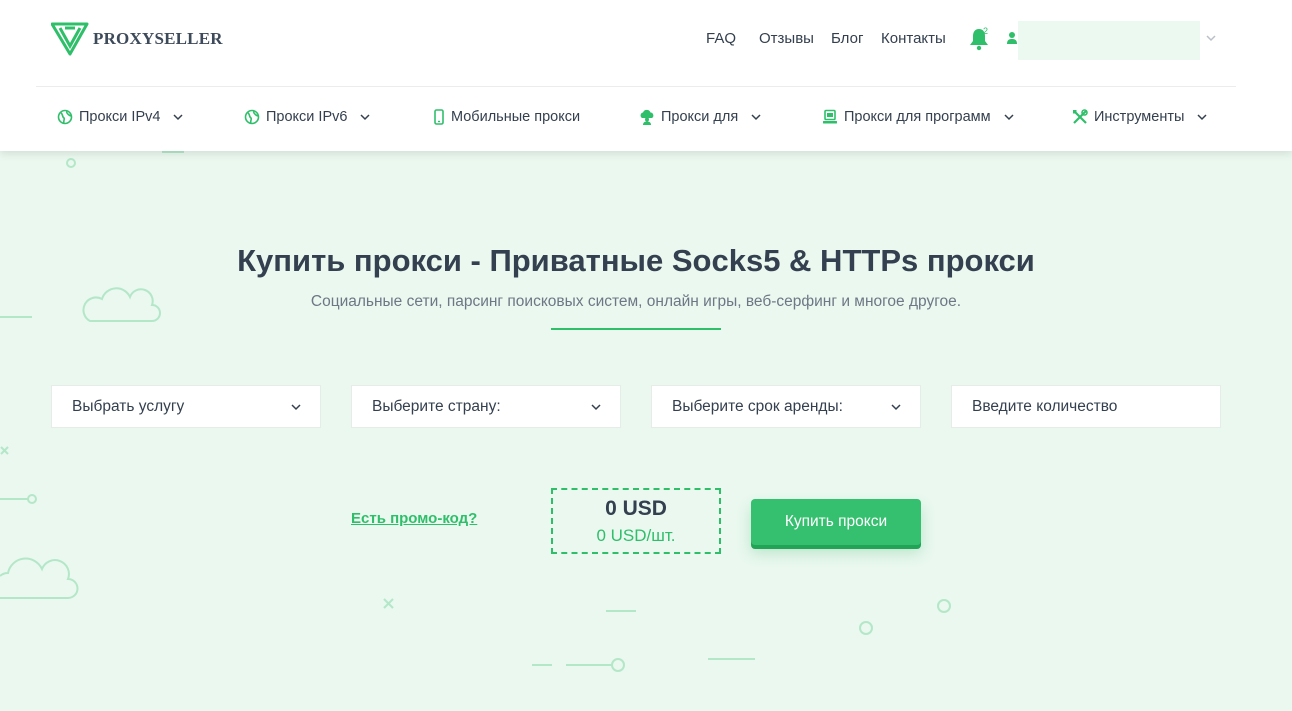 The width and height of the screenshot is (1292, 711). Describe the element at coordinates (847, 38) in the screenshot. I see `nav-link-blog: Блог` at that location.